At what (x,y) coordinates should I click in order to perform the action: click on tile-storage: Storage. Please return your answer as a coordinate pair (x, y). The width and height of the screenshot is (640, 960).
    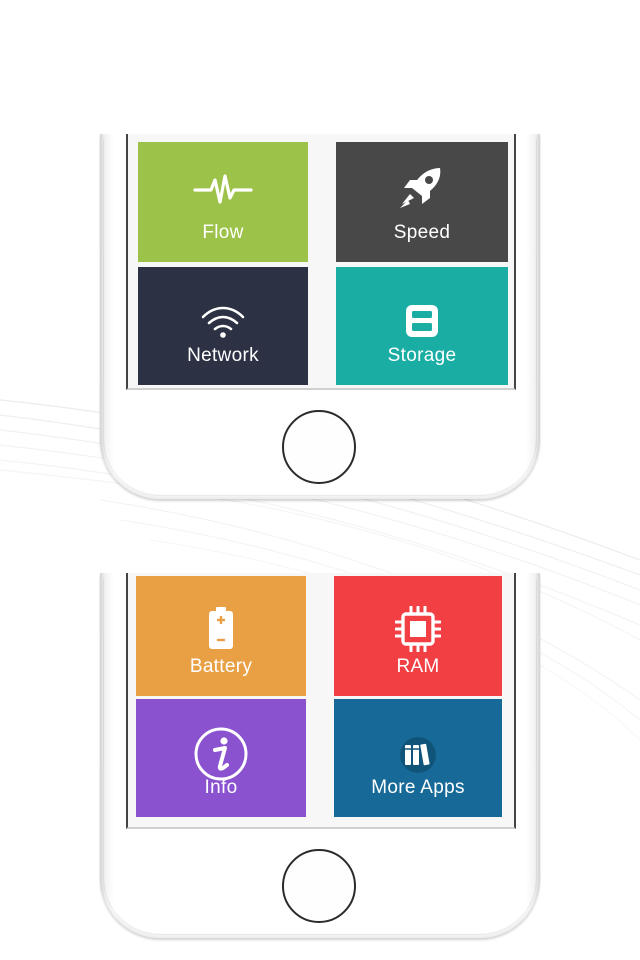
    Looking at the image, I should click on (422, 326).